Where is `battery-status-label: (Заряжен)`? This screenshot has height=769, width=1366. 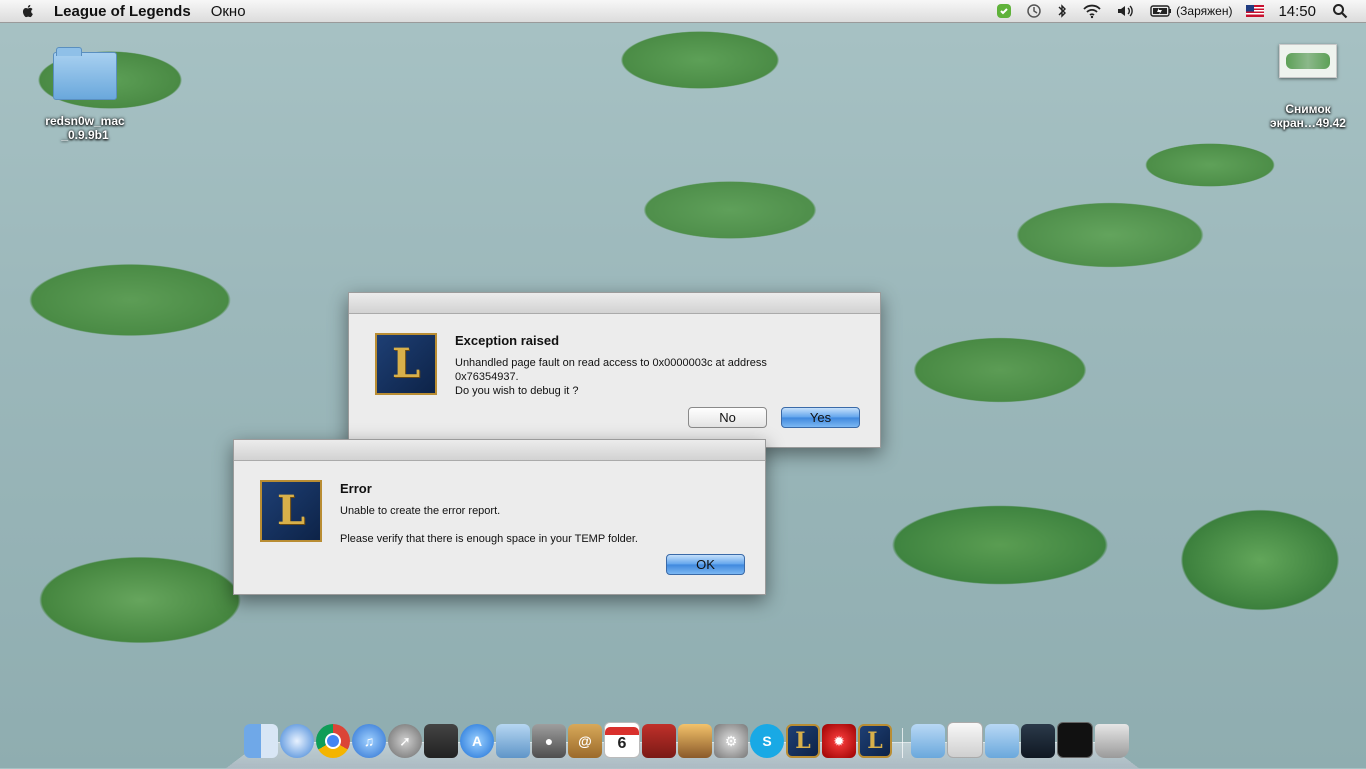
battery-status-label: (Заряжен) is located at coordinates (1204, 11).